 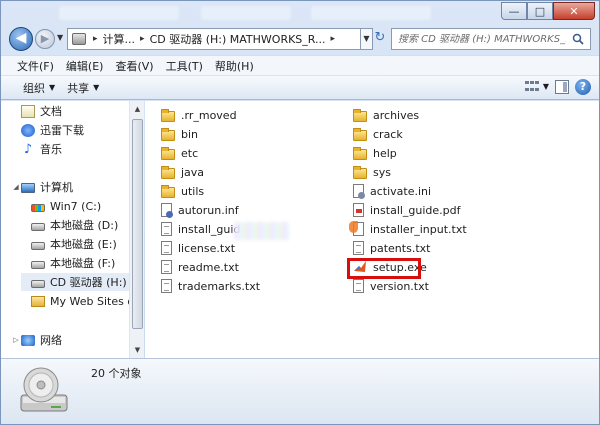 I want to click on nav-item-thunder-downloads: 迅雷下载, so click(x=82, y=130).